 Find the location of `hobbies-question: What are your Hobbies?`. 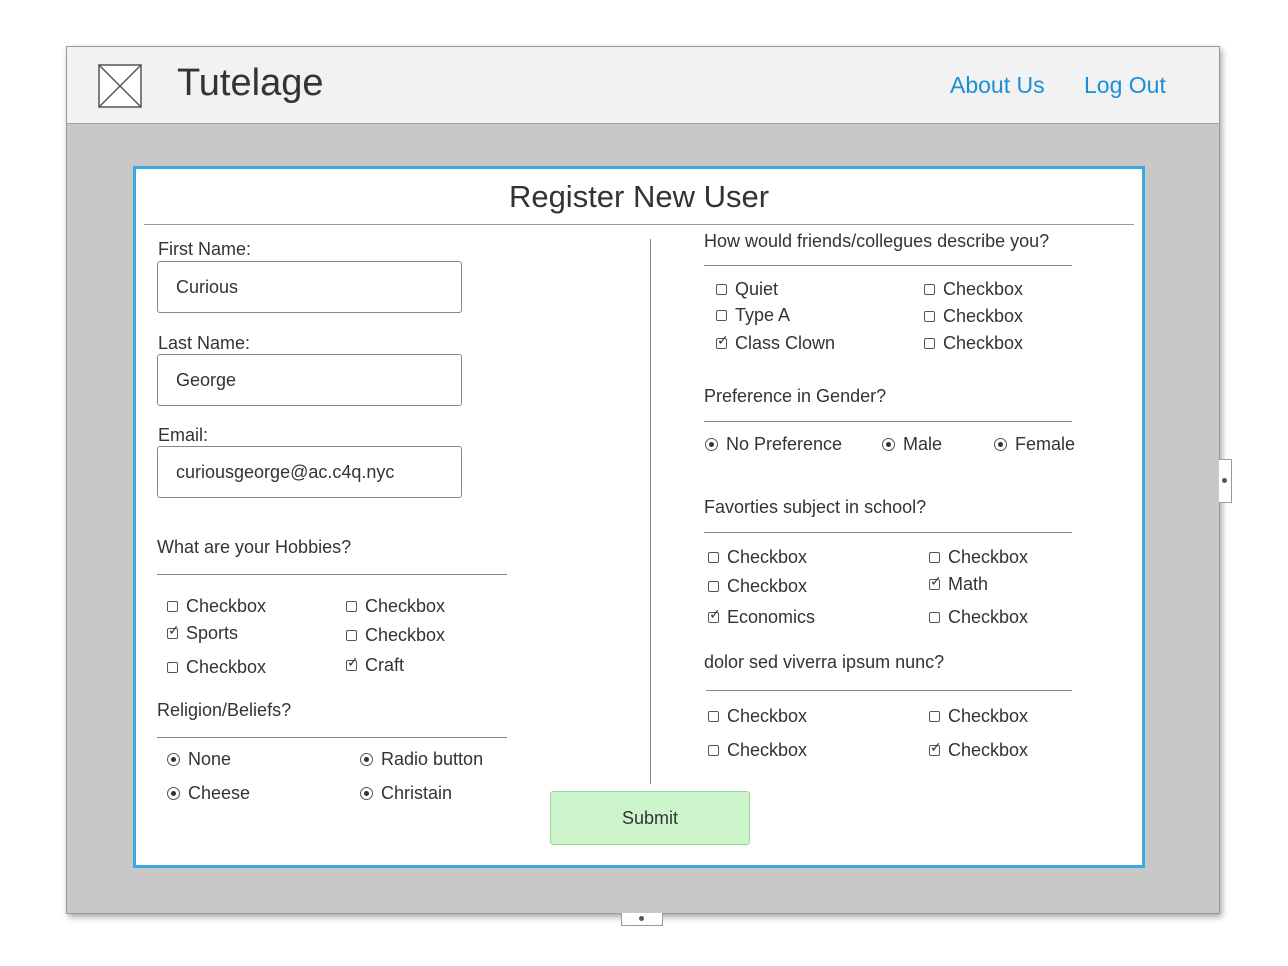

hobbies-question: What are your Hobbies? is located at coordinates (254, 547).